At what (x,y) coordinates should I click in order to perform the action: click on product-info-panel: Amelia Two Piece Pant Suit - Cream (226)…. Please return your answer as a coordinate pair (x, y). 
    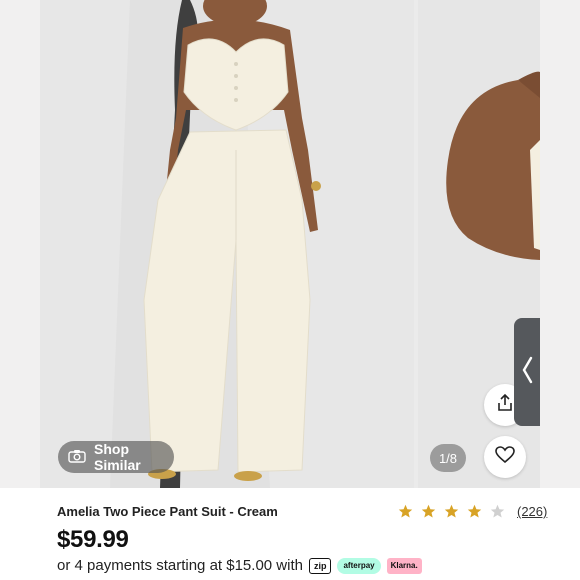
    Looking at the image, I should click on (293, 534).